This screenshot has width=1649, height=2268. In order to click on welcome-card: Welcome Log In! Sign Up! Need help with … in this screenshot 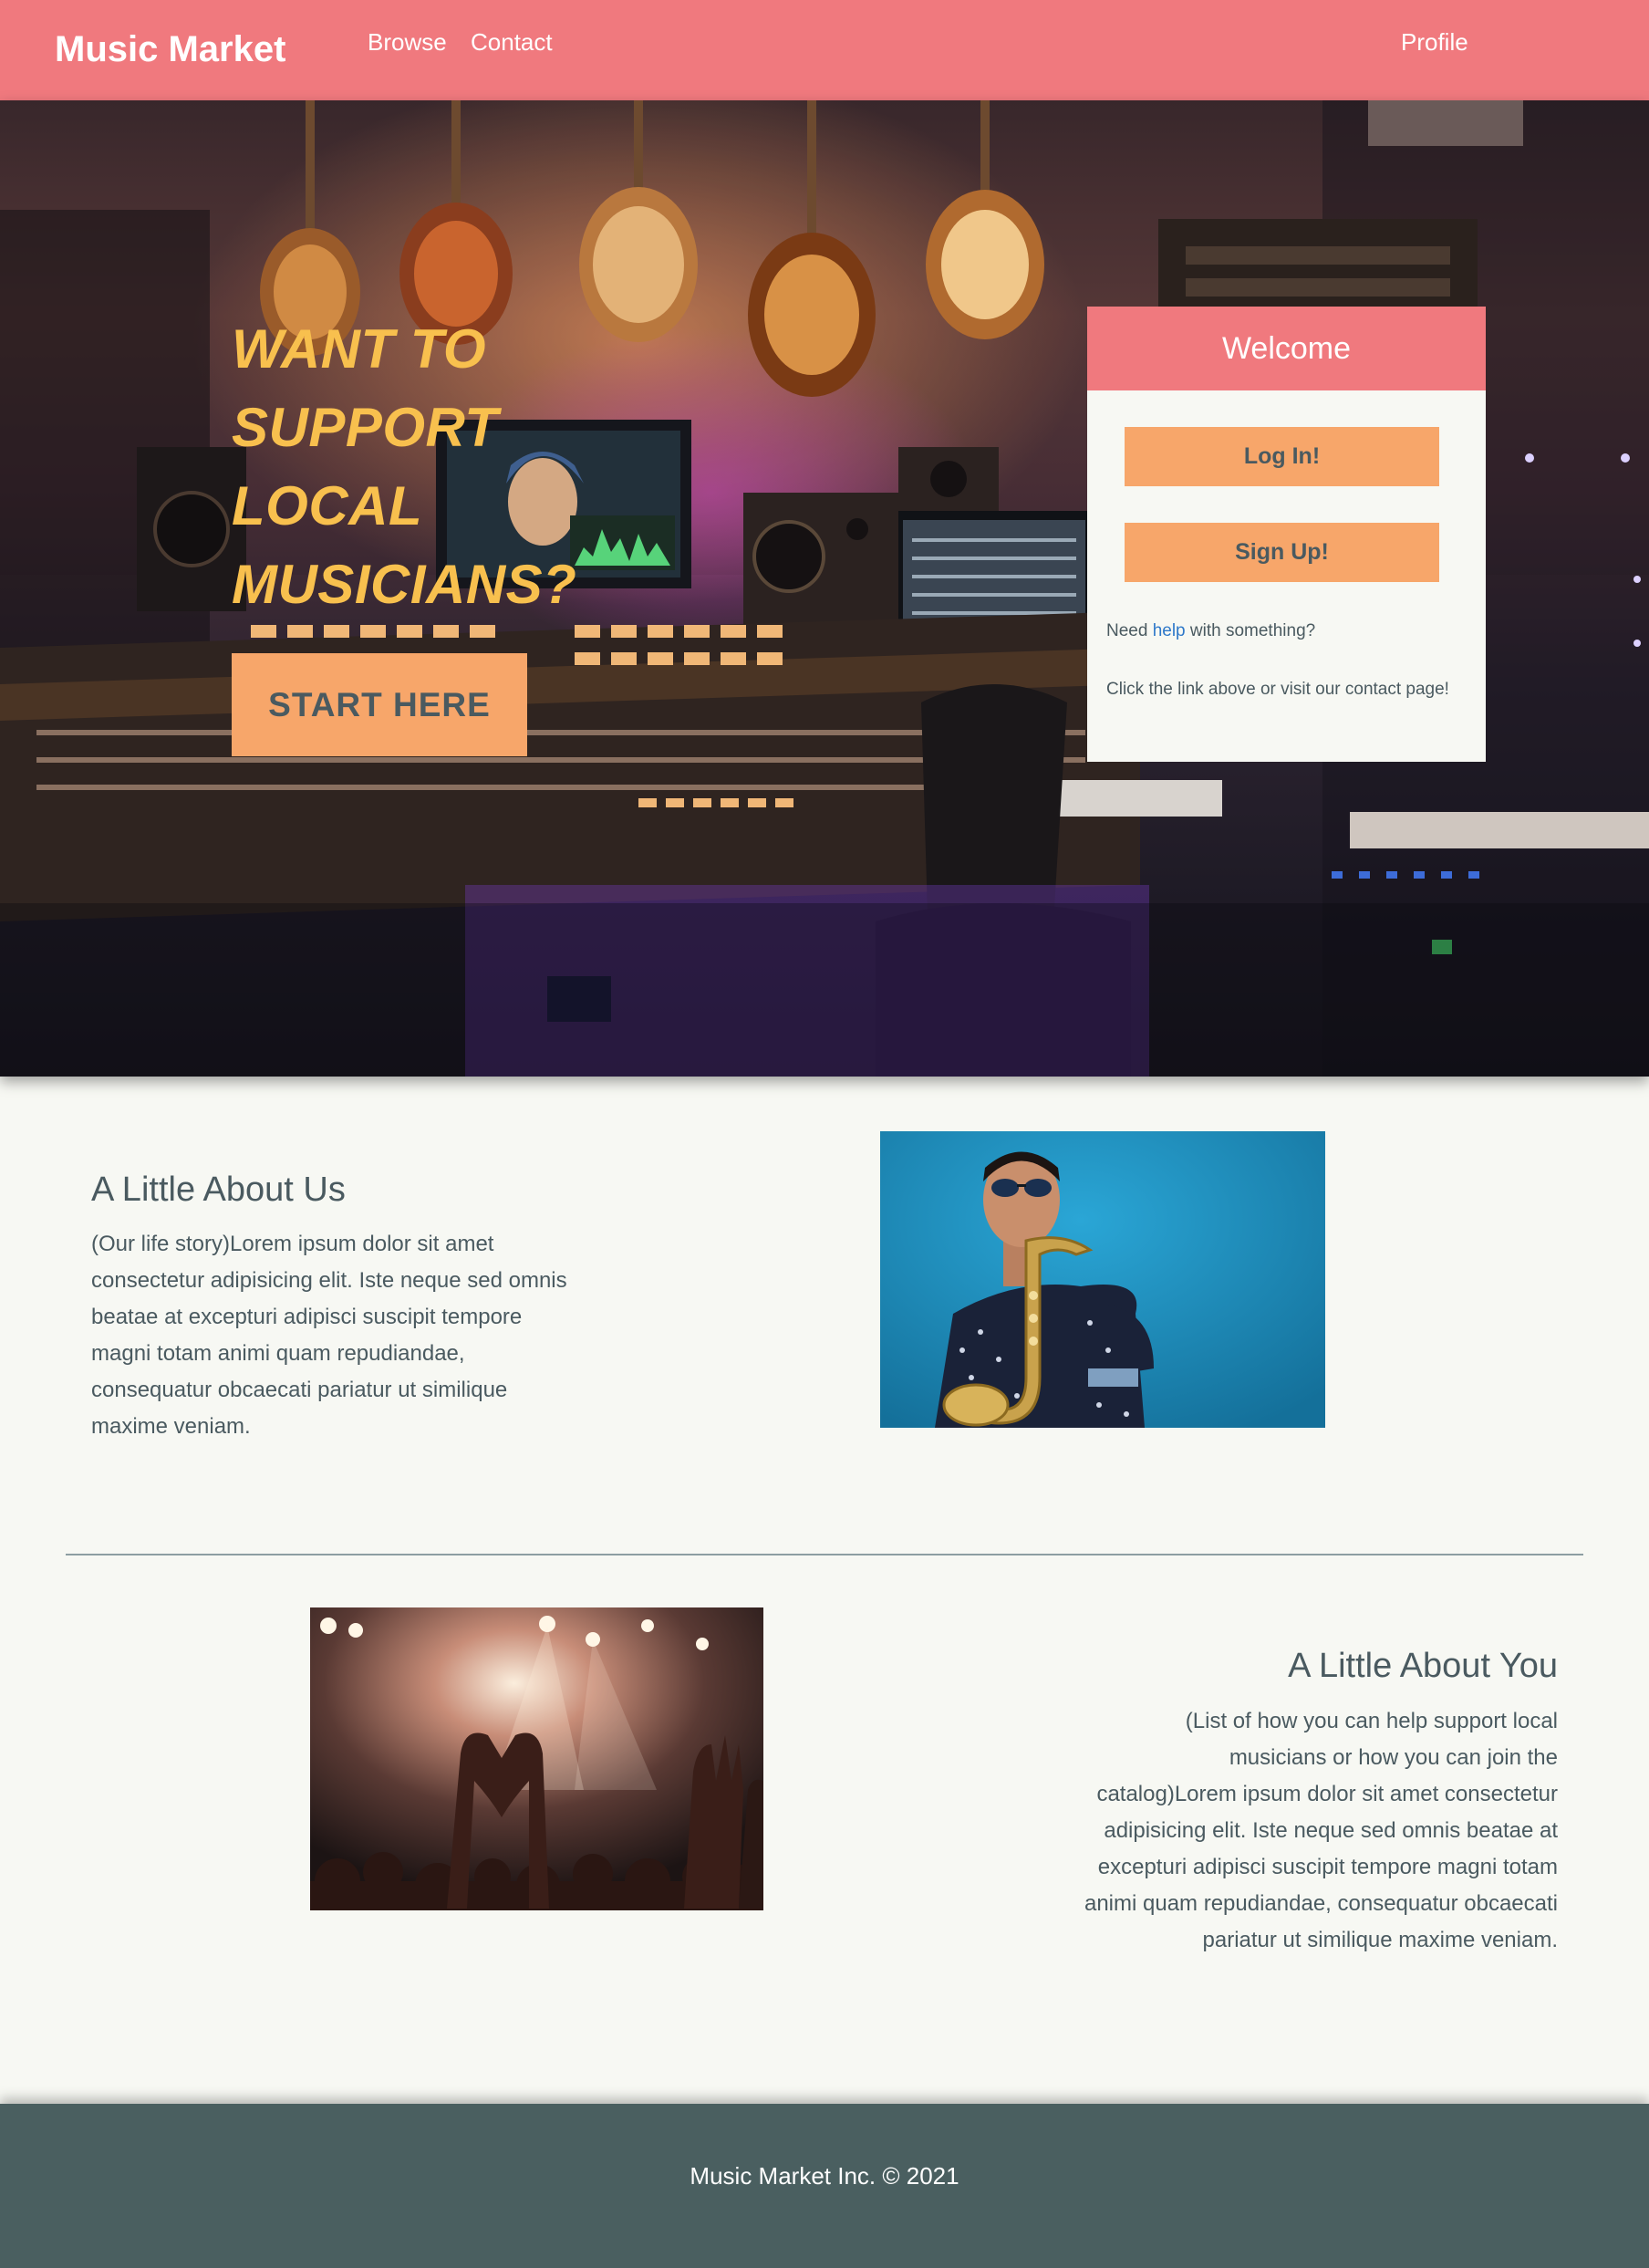, I will do `click(1286, 534)`.